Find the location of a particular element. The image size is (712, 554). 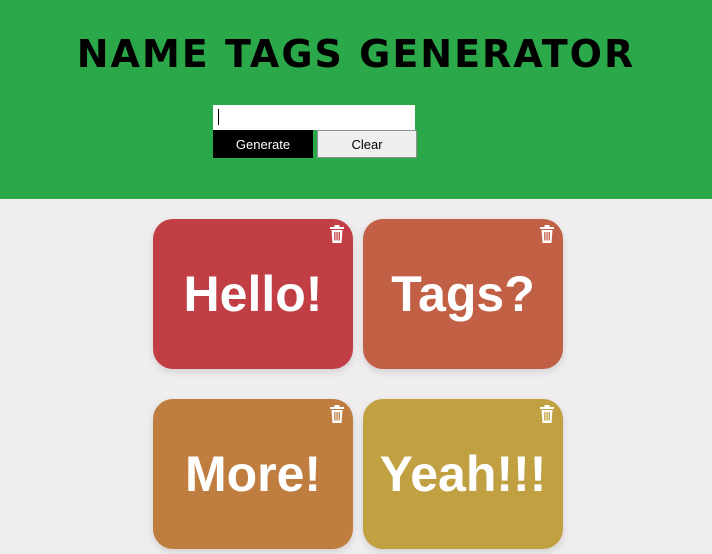

name-tag-text: More! is located at coordinates (253, 474).